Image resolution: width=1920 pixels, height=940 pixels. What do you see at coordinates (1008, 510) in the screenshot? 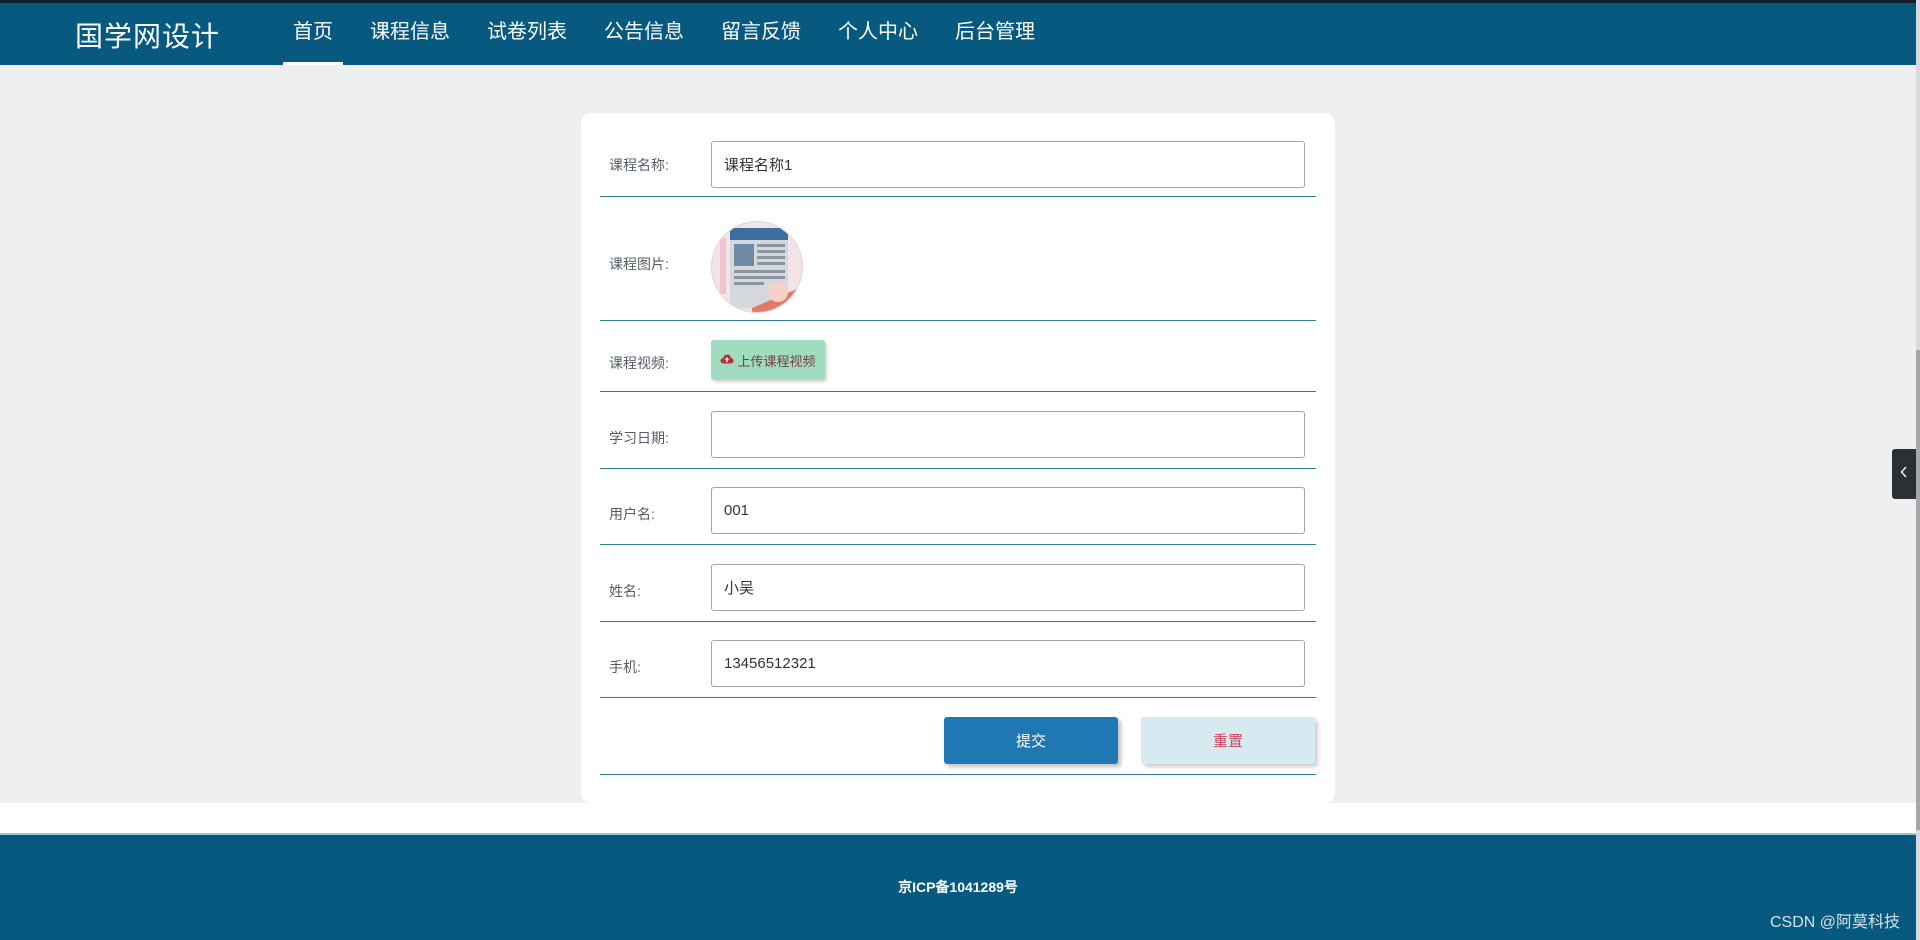
I see `username-input` at bounding box center [1008, 510].